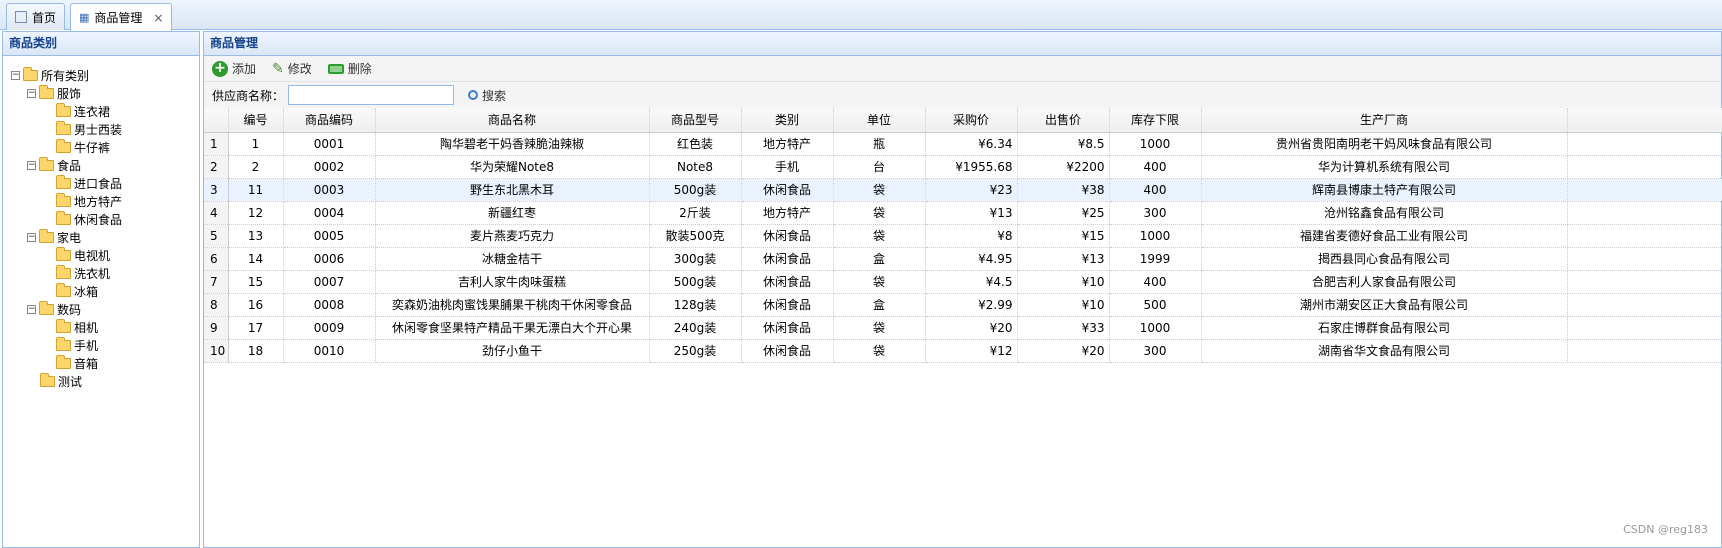  What do you see at coordinates (216, 167) in the screenshot?
I see `row-number: 2` at bounding box center [216, 167].